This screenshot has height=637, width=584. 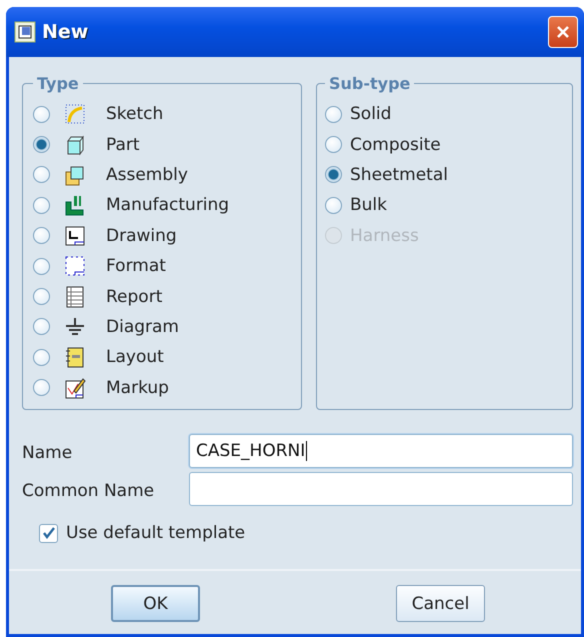 What do you see at coordinates (75, 387) in the screenshot?
I see `pencil-sheet-icon` at bounding box center [75, 387].